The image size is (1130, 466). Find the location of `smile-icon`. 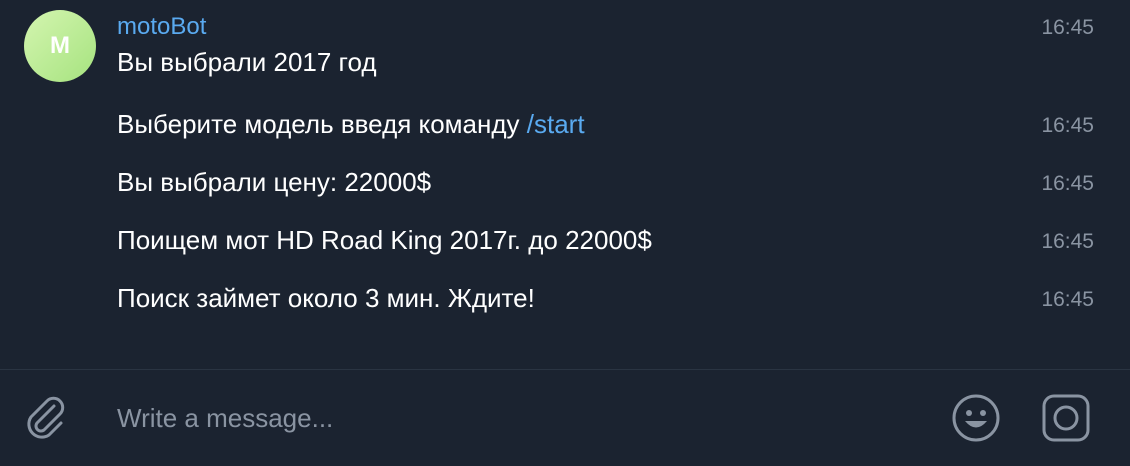

smile-icon is located at coordinates (976, 418).